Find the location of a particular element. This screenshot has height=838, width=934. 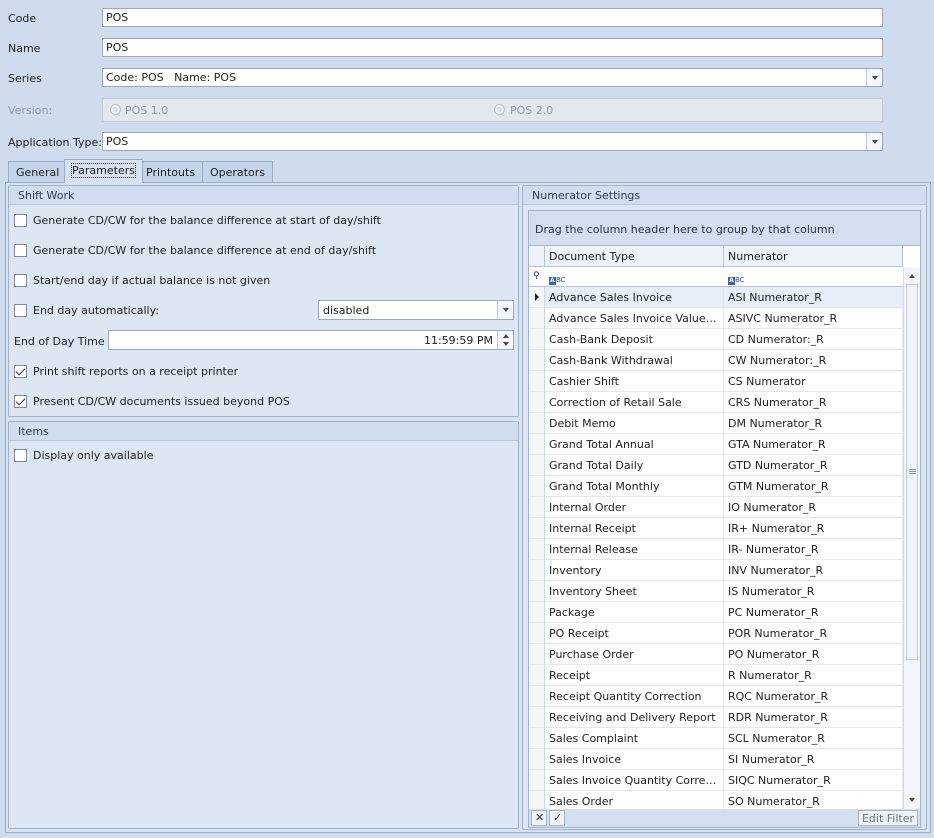

table-row: Correction of Retail Sale CRS Numerator_R is located at coordinates (716, 402).